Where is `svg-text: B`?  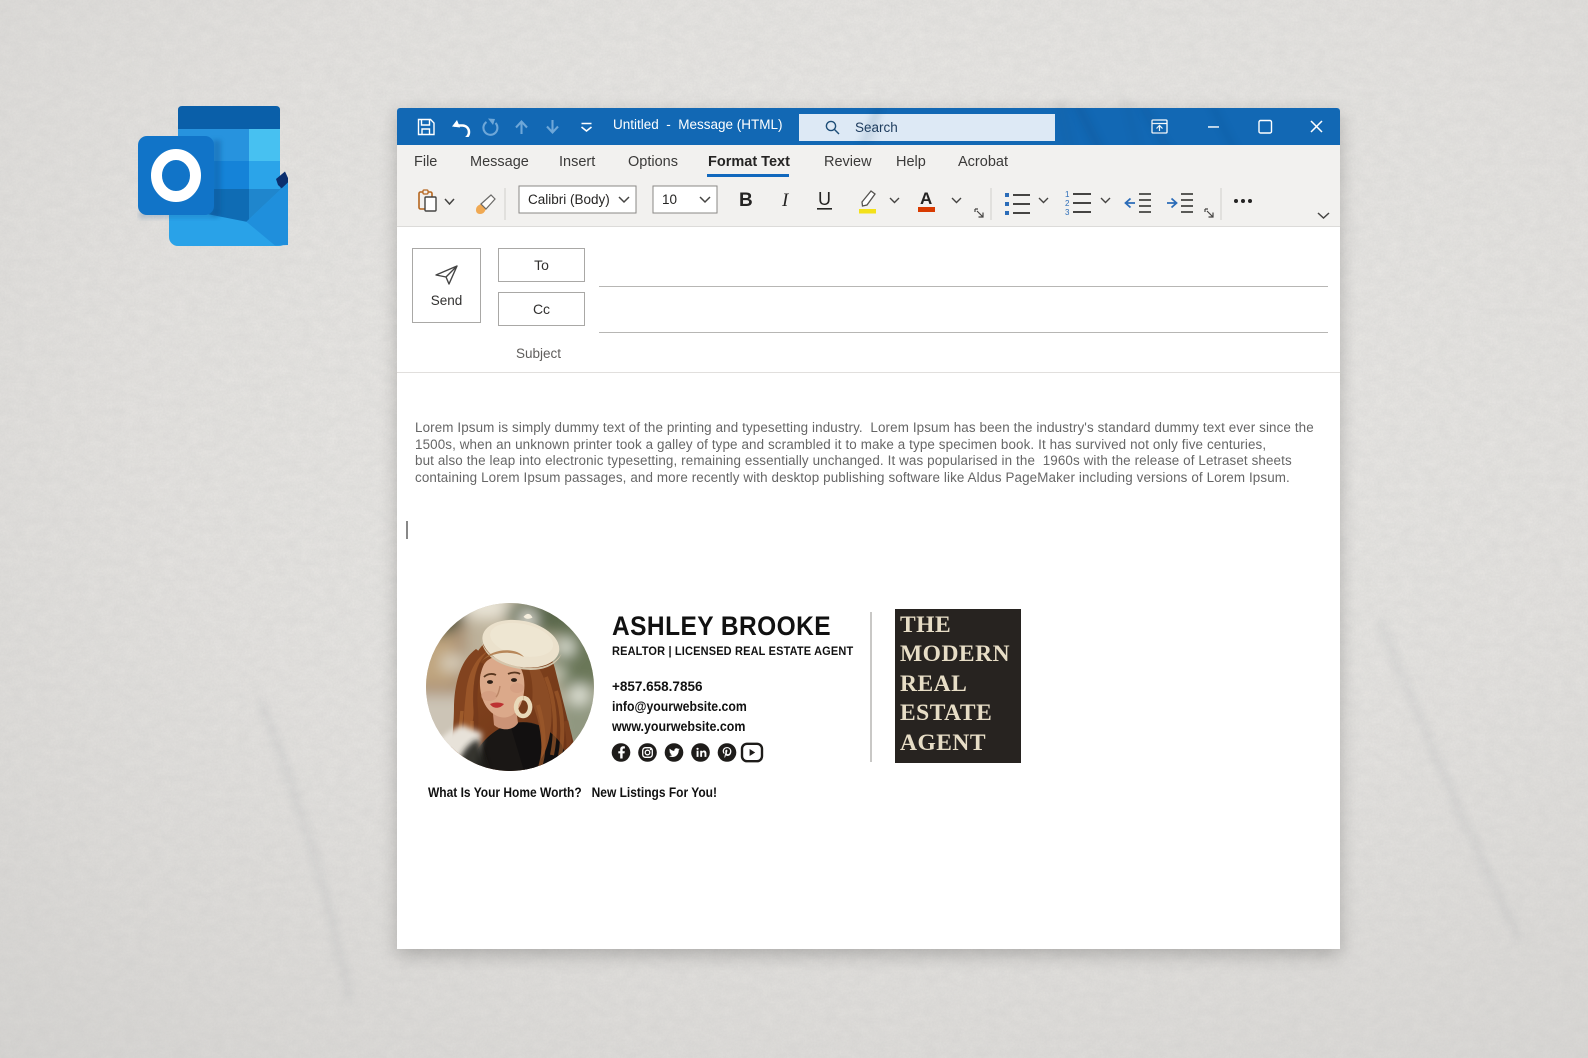 svg-text: B is located at coordinates (746, 200).